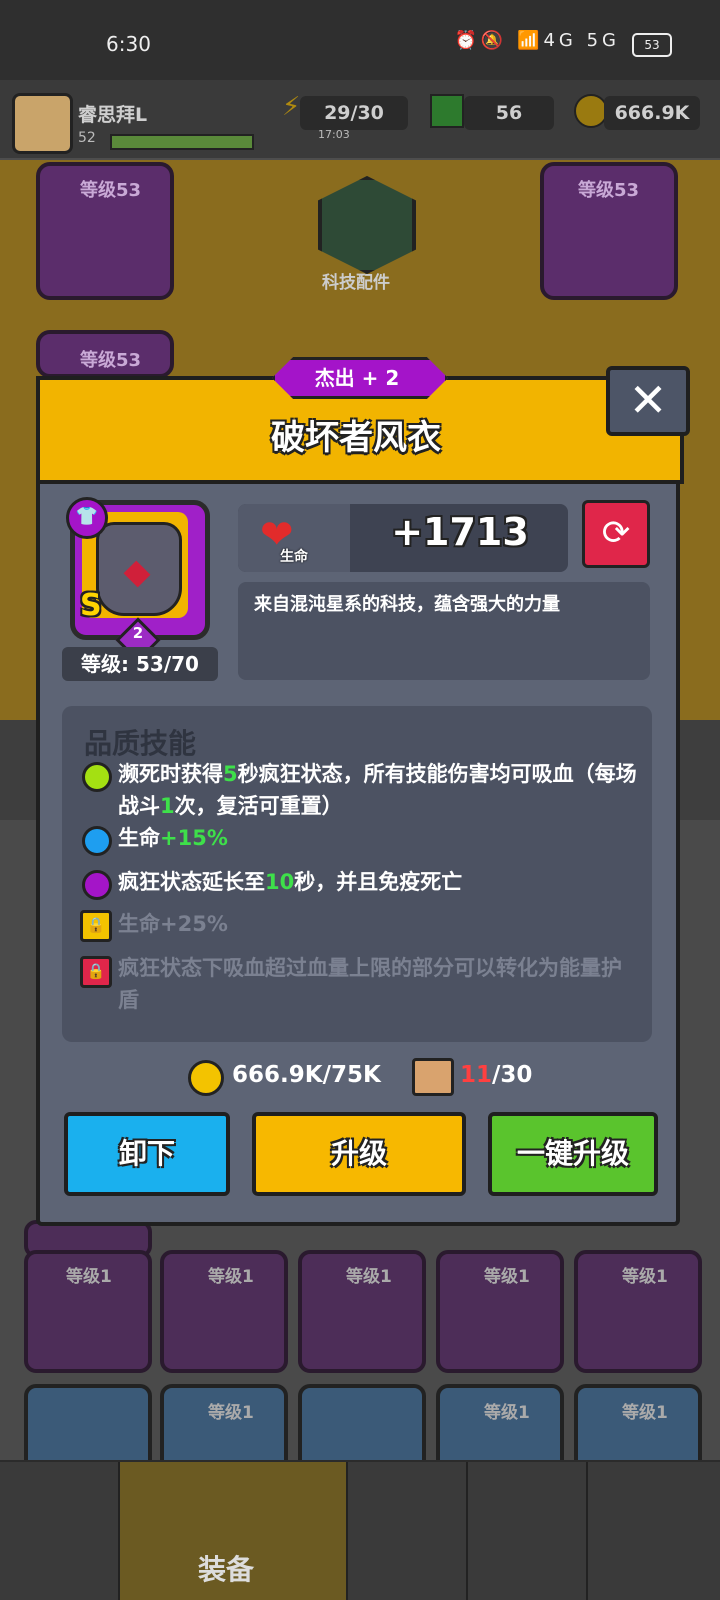 Image resolution: width=720 pixels, height=1600 pixels. What do you see at coordinates (356, 283) in the screenshot?
I see `tech-part-label: 科技配件` at bounding box center [356, 283].